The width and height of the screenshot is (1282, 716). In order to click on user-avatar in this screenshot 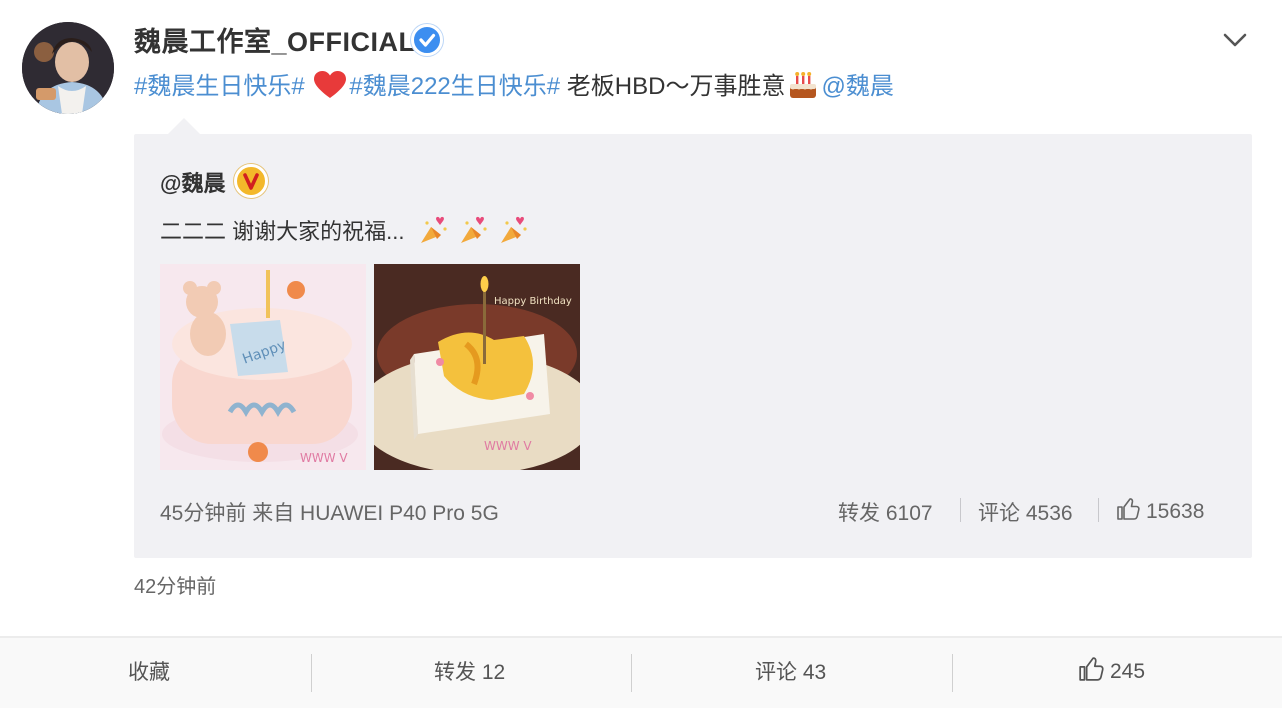, I will do `click(68, 68)`.